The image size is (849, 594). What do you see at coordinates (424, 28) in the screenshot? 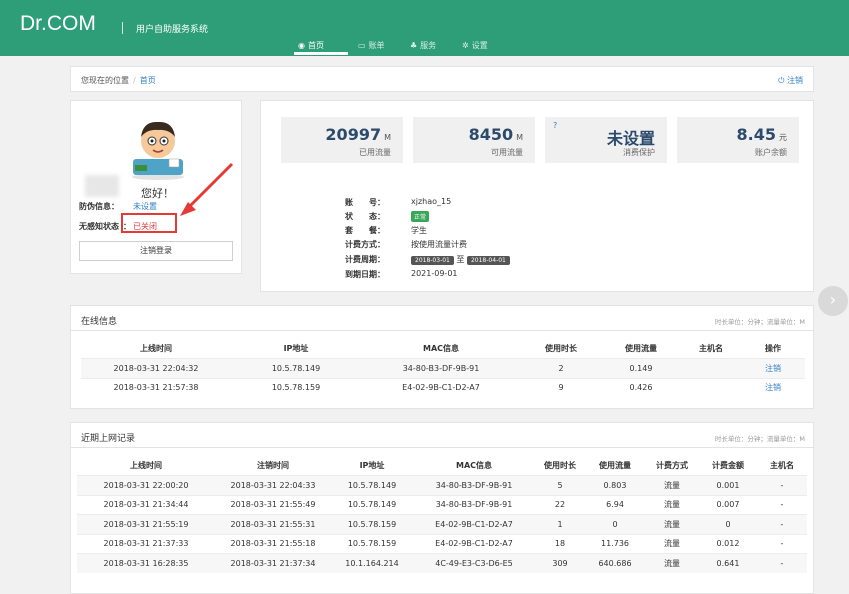
I see `top-navbar: Dr.COM 用户自助服务系统 ◉ 首页 ▭ 账单 ♣ 服务 ✲ 设置` at bounding box center [424, 28].